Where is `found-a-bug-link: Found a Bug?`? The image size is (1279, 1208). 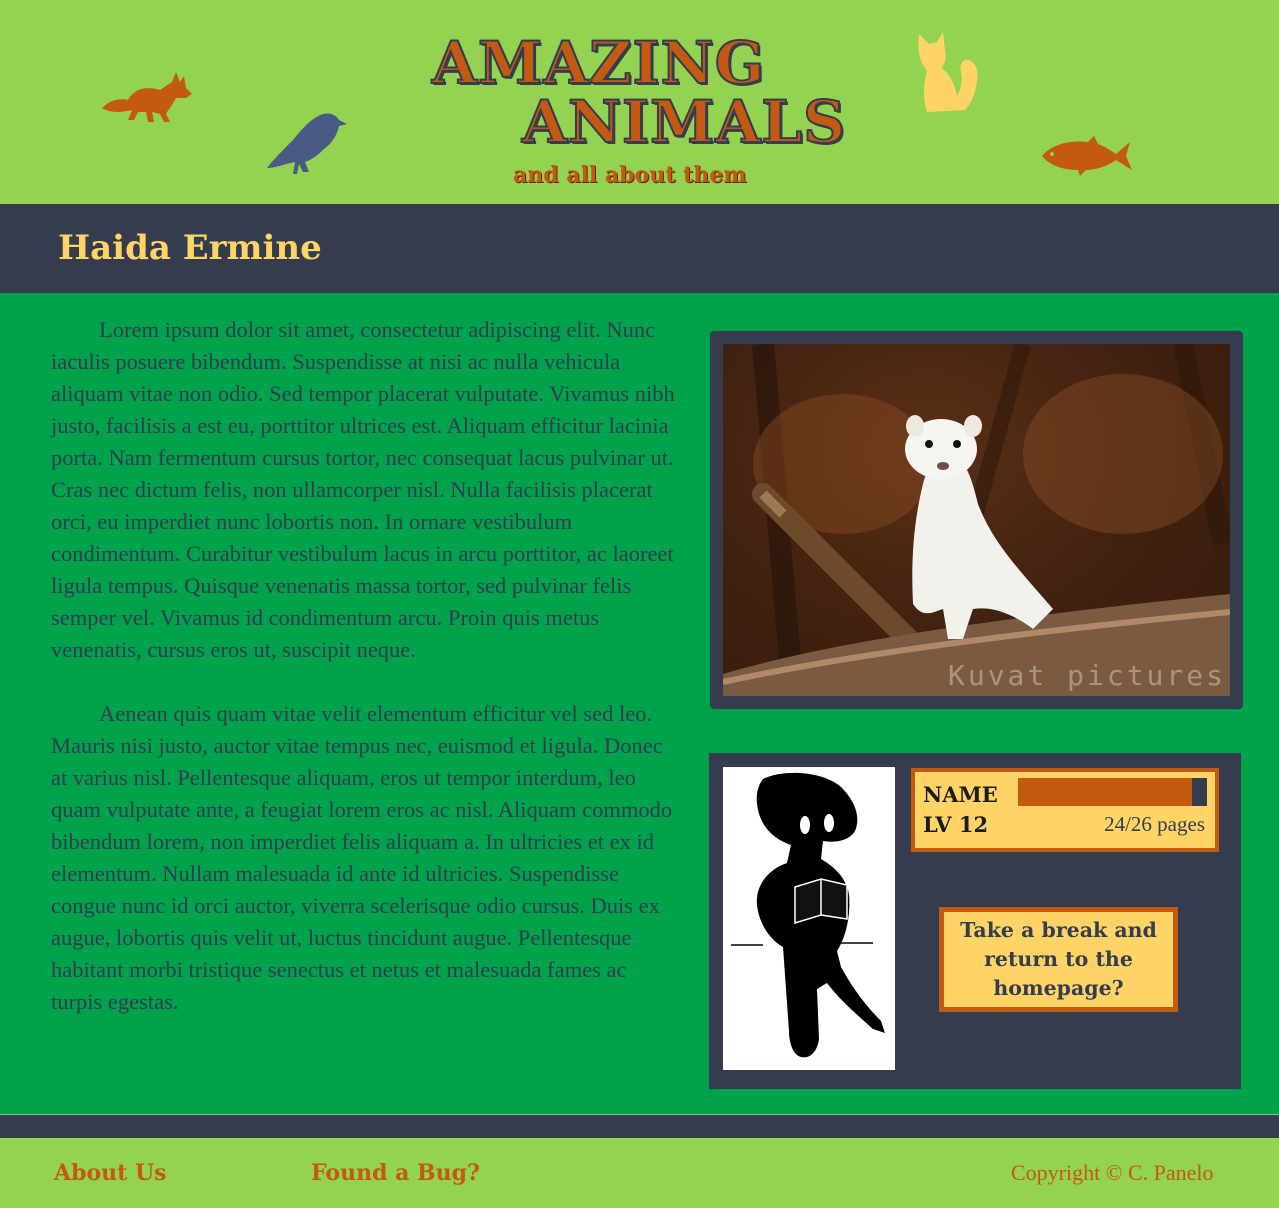
found-a-bug-link: Found a Bug? is located at coordinates (395, 1173).